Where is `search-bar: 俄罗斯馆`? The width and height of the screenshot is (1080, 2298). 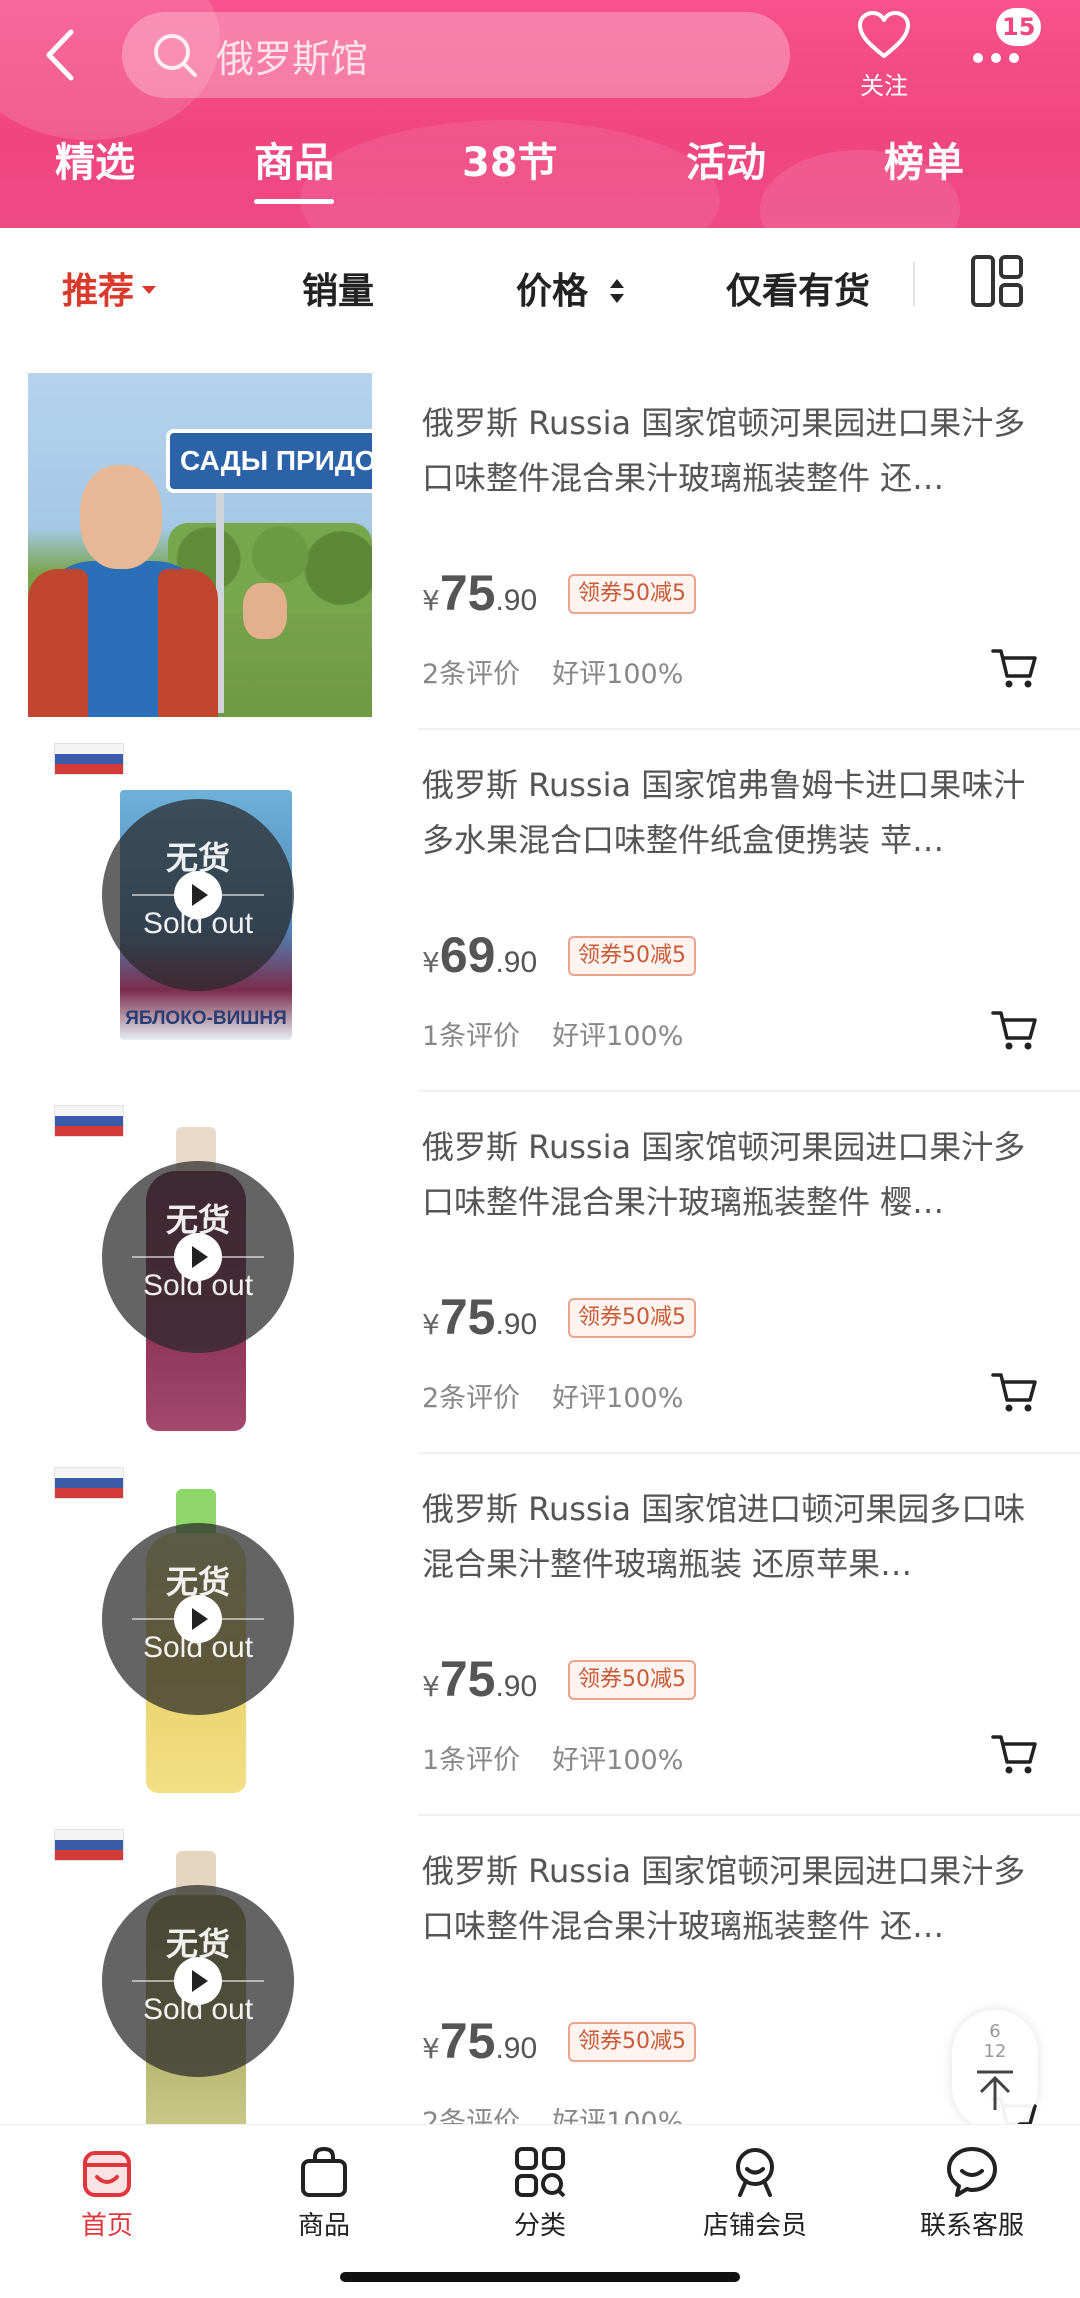 search-bar: 俄罗斯馆 is located at coordinates (456, 55).